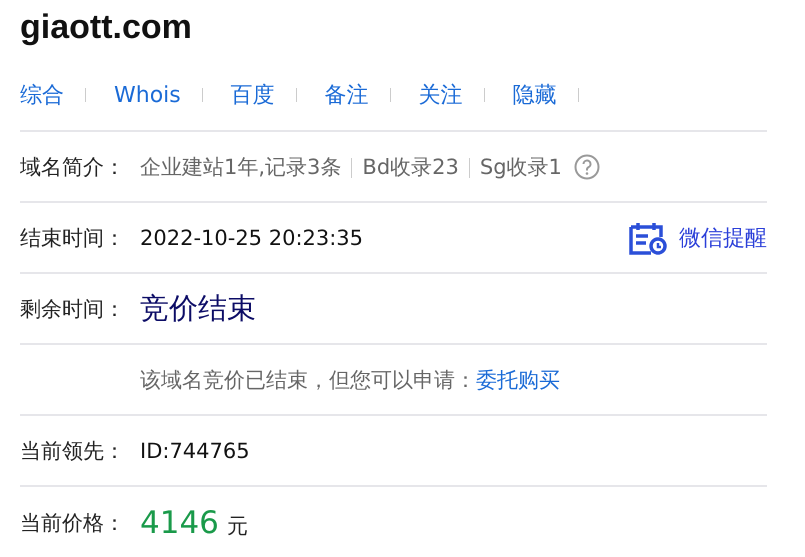 Image resolution: width=805 pixels, height=557 pixels. I want to click on auction-note: 该域名竞价已结束，但您可以申请：, so click(308, 380).